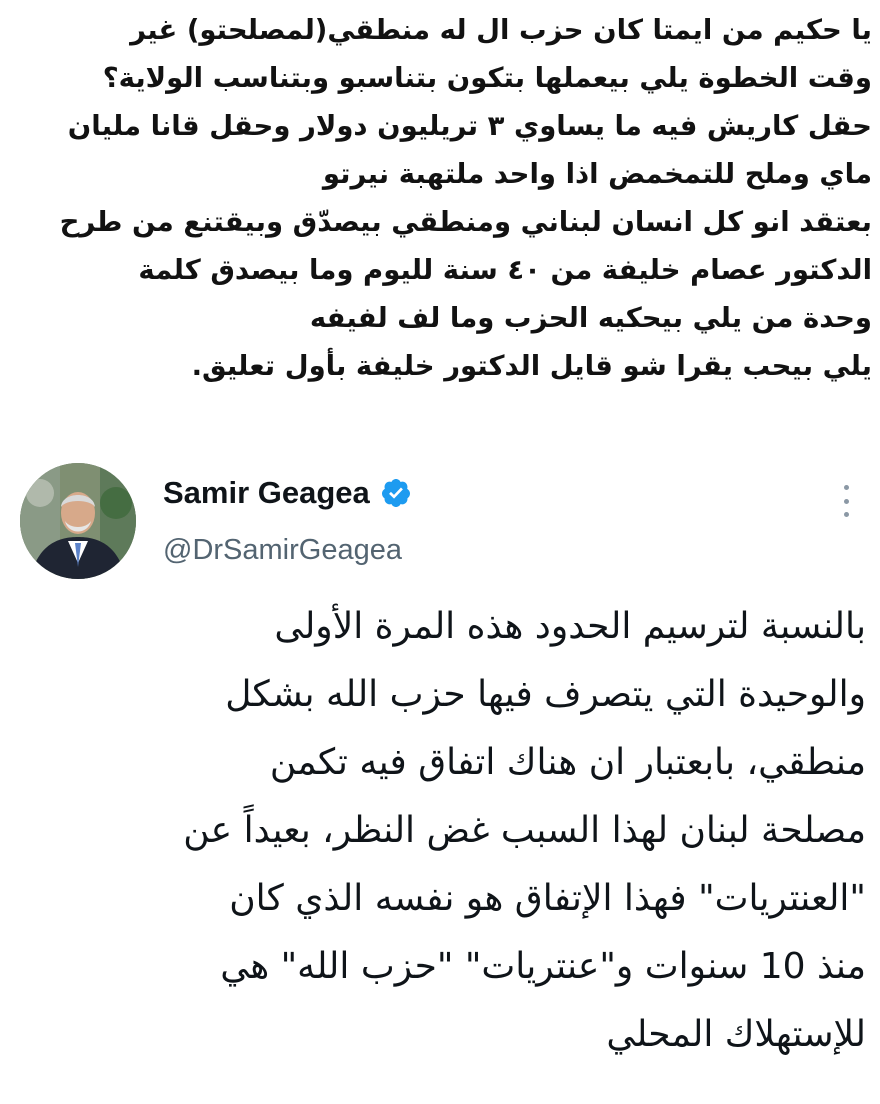 The image size is (880, 1104). Describe the element at coordinates (570, 626) in the screenshot. I see `tweet-text-line: بالنسبة لترسيم الحدود هذه المرة الأولى` at that location.